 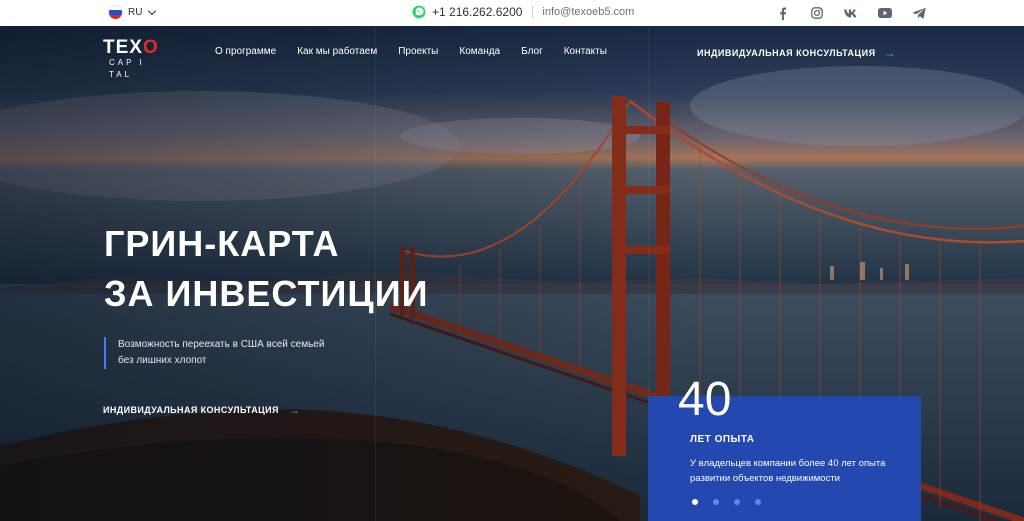 I want to click on youtube-icon, so click(x=885, y=13).